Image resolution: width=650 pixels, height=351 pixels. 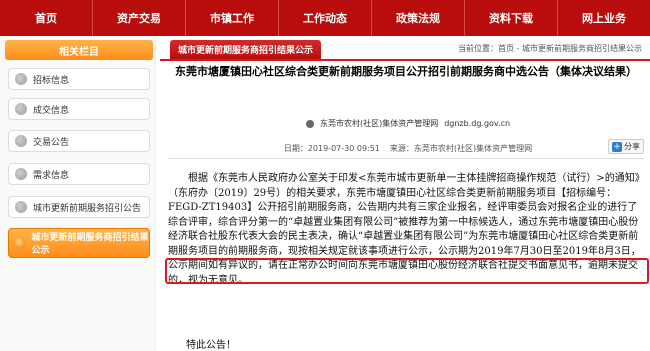 What do you see at coordinates (632, 146) in the screenshot?
I see `share-label: 分享` at bounding box center [632, 146].